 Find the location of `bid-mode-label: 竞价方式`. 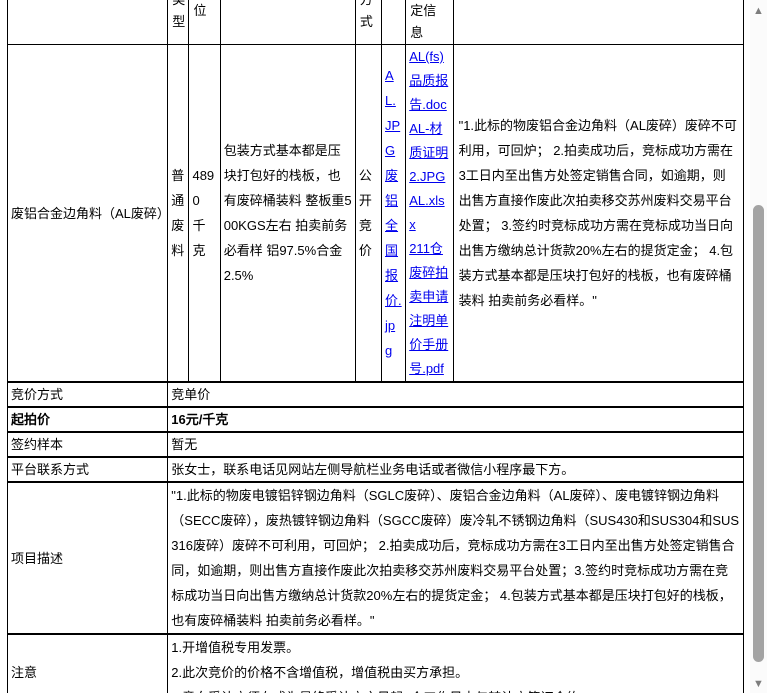

bid-mode-label: 竞价方式 is located at coordinates (87, 394).